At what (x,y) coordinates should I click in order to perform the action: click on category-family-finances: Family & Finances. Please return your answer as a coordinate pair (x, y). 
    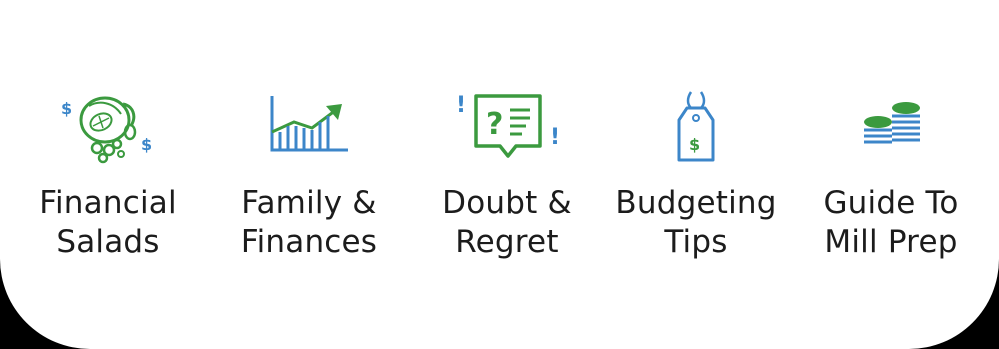
    Looking at the image, I should click on (309, 175).